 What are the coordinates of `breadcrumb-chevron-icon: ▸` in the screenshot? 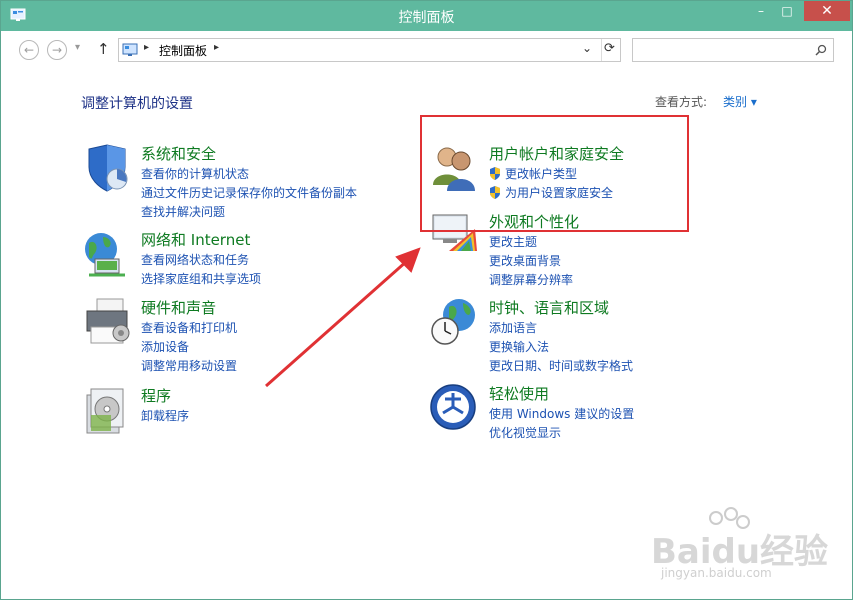 It's located at (216, 47).